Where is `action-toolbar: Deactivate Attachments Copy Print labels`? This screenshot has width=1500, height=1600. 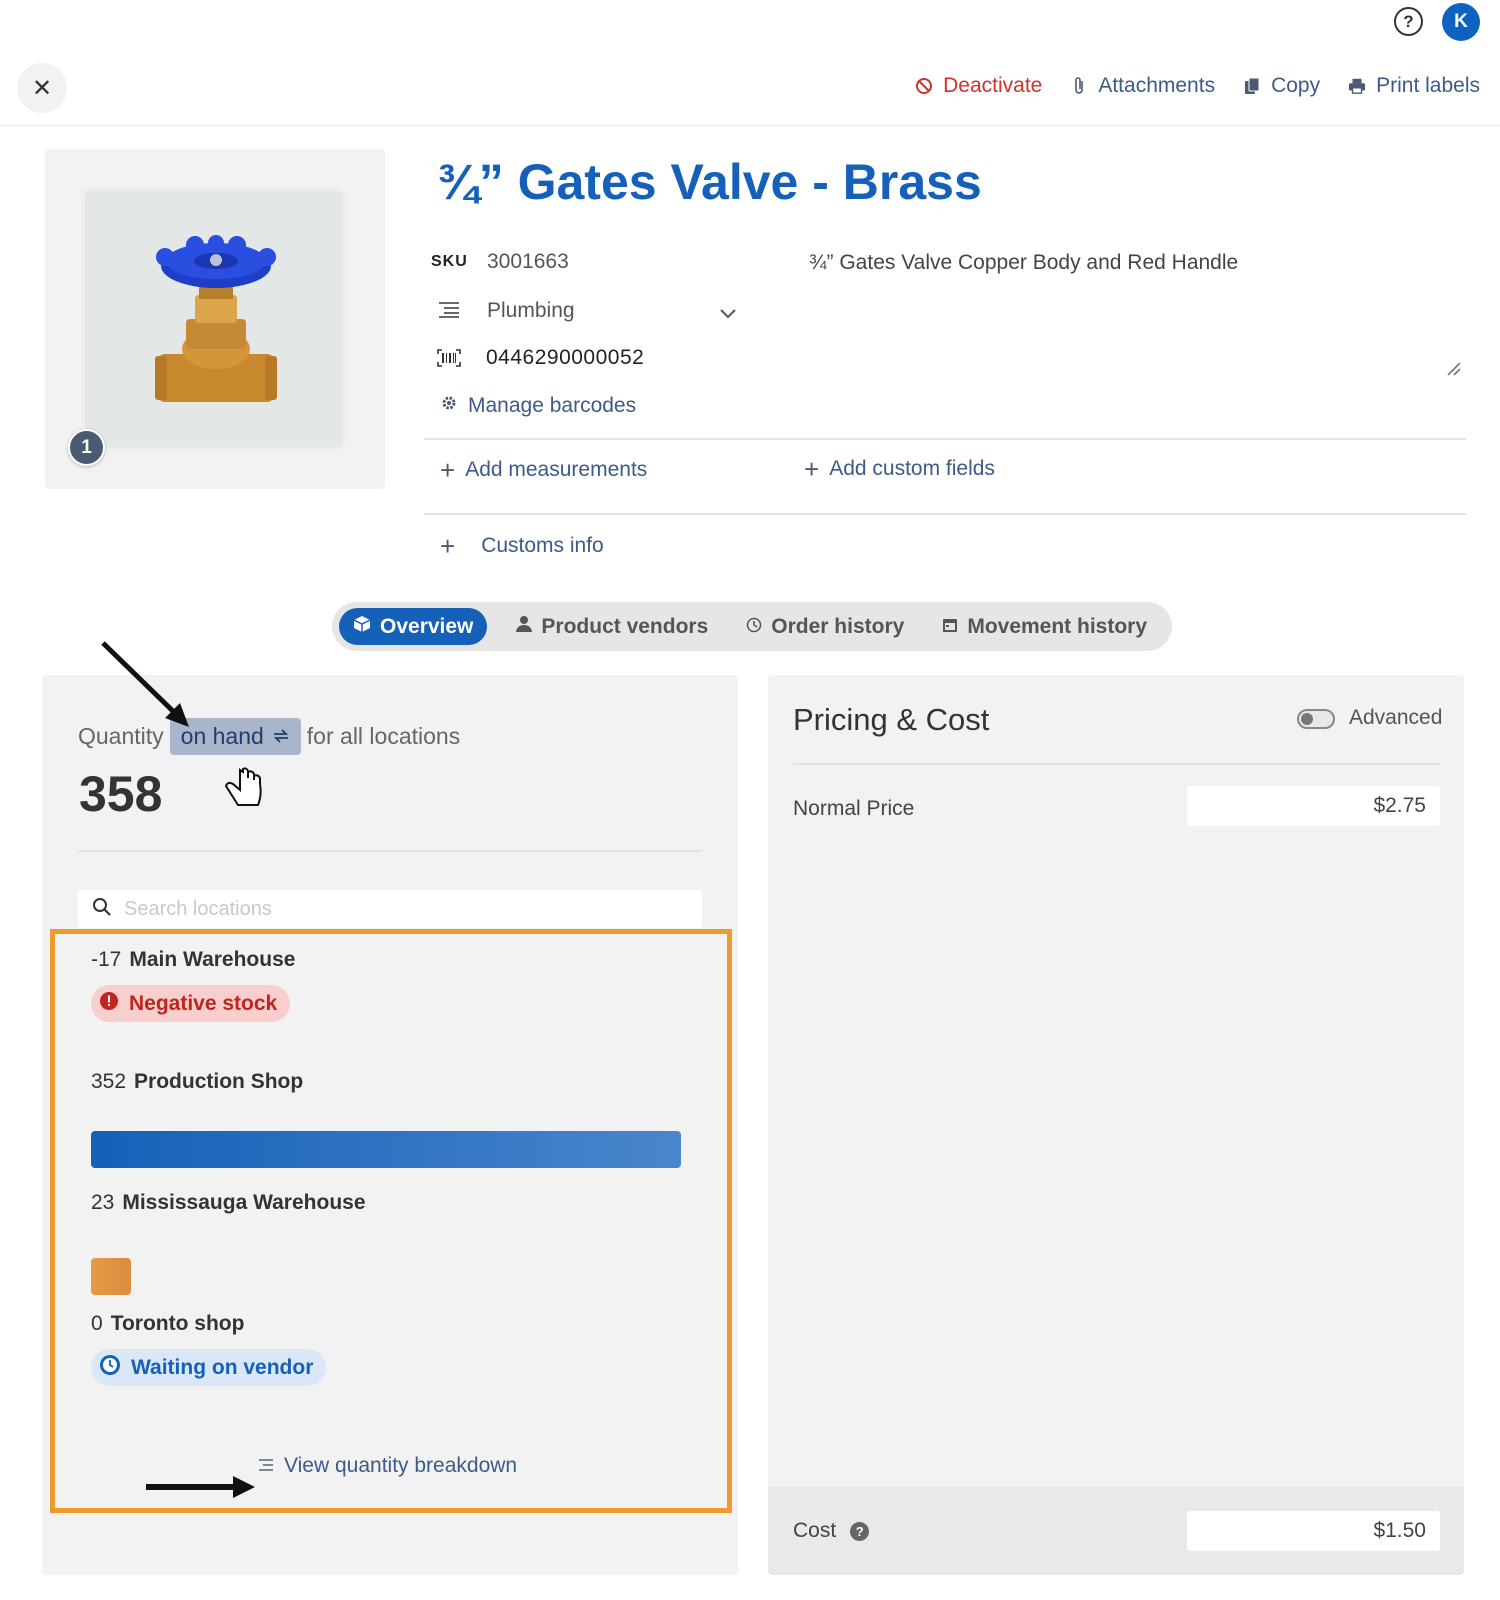 action-toolbar: Deactivate Attachments Copy Print labels is located at coordinates (1197, 86).